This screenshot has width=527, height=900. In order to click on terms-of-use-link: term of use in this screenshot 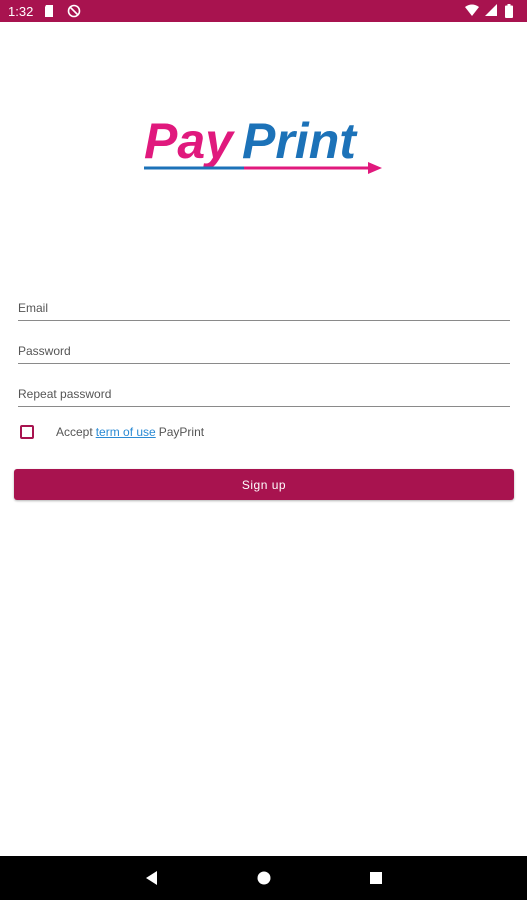, I will do `click(126, 432)`.